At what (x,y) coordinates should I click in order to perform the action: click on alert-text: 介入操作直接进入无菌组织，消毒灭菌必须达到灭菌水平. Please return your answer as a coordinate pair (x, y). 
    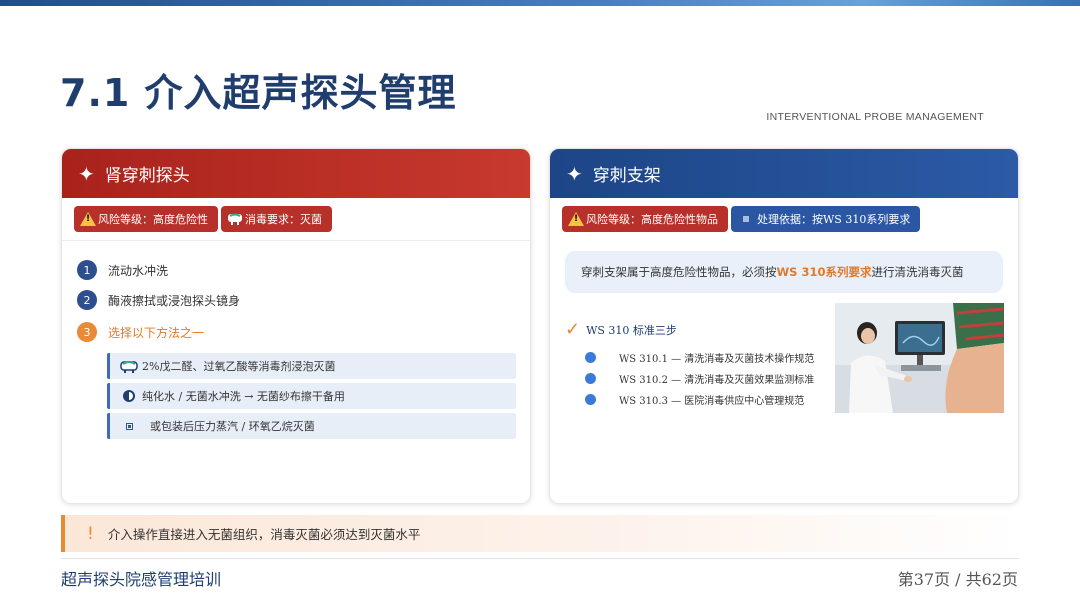
    Looking at the image, I should click on (264, 534).